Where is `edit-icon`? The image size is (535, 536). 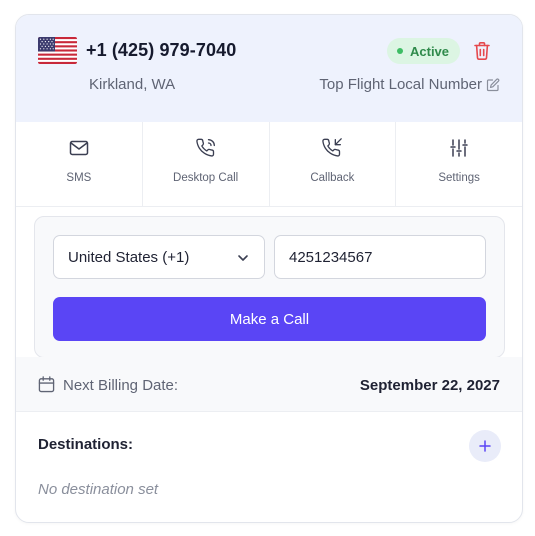
edit-icon is located at coordinates (493, 85).